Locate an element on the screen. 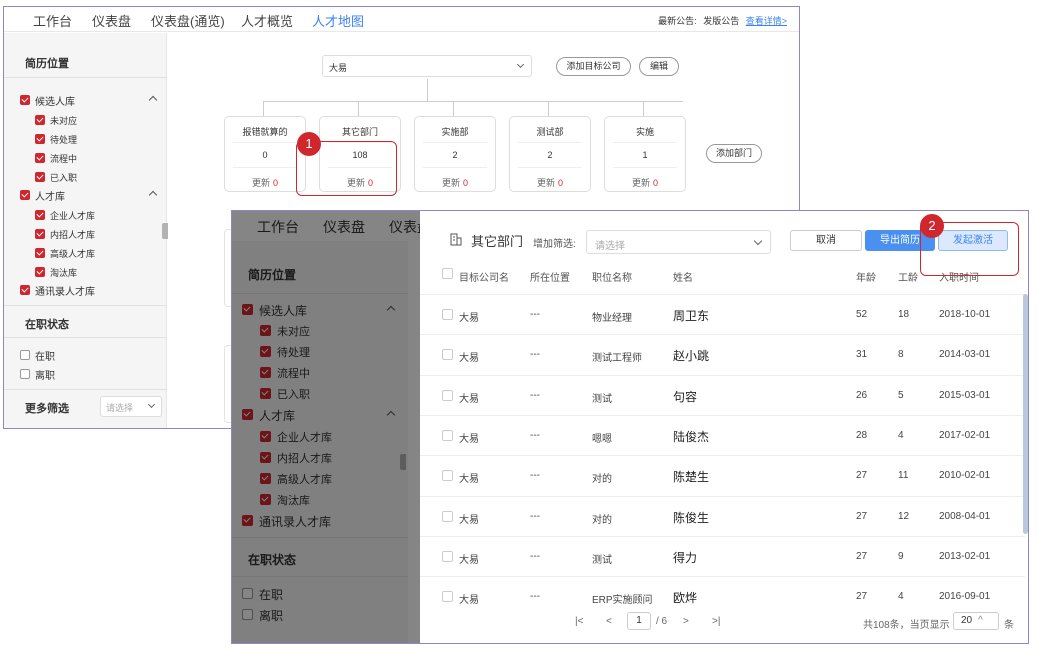 Image resolution: width=1039 pixels, height=653 pixels. collapse-handle is located at coordinates (165, 231).